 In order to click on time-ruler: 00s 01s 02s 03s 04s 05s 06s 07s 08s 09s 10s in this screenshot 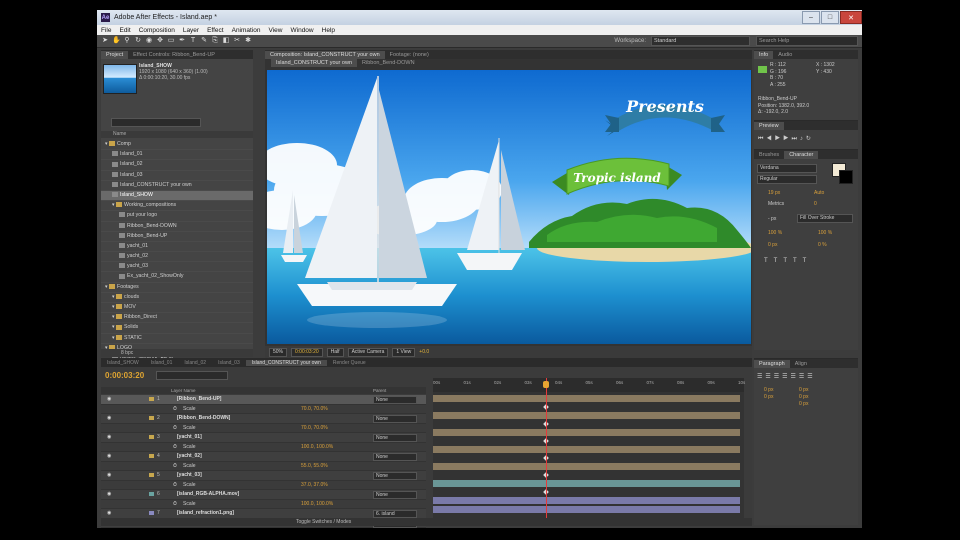, I will do `click(589, 385)`.